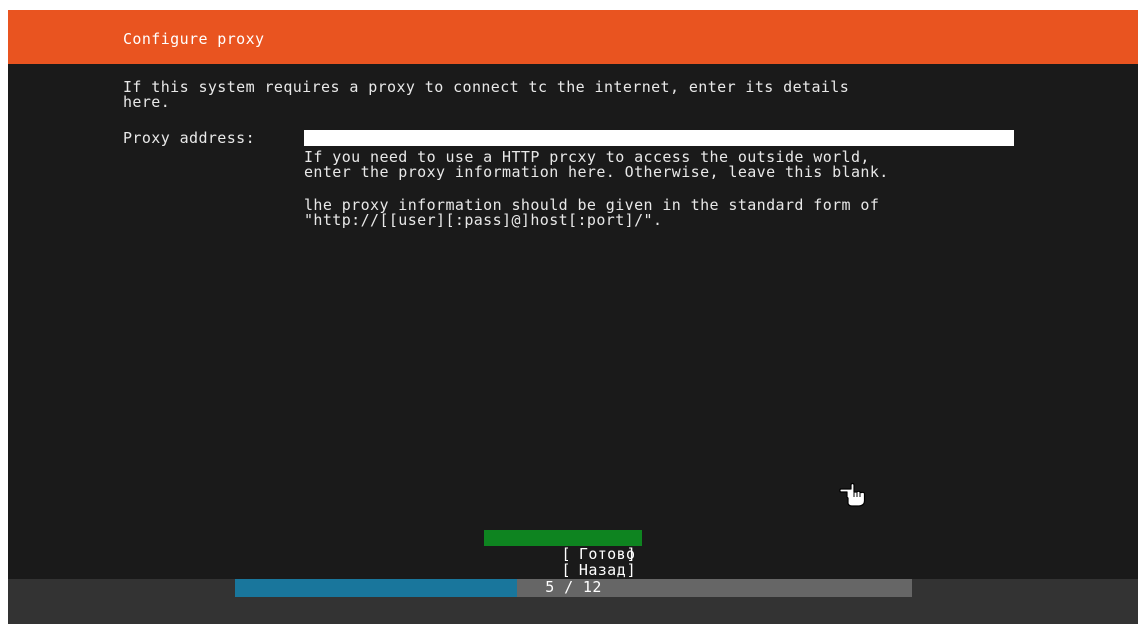 Image resolution: width=1138 pixels, height=624 pixels. I want to click on progress-bar: 5 / 12, so click(573, 588).